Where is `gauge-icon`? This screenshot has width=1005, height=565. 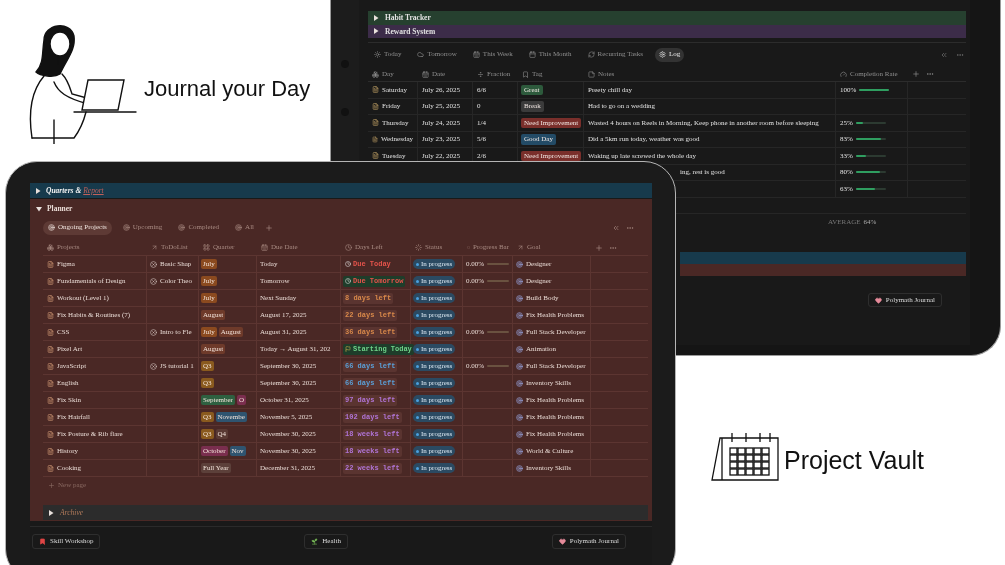
gauge-icon is located at coordinates (843, 74).